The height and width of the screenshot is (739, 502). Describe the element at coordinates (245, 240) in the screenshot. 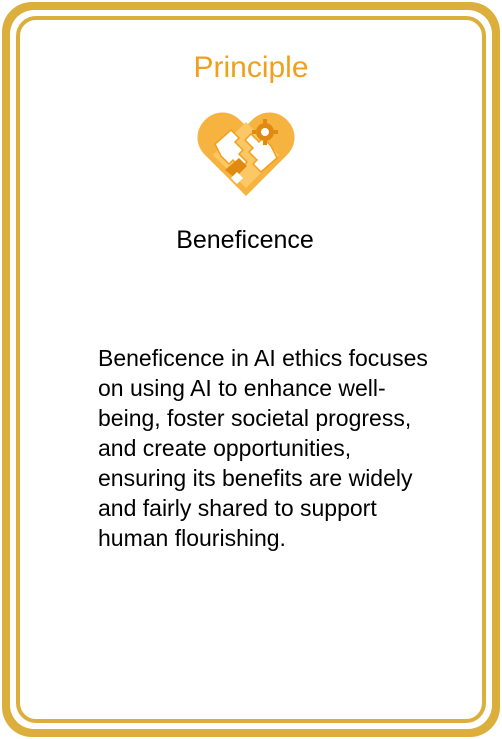

I see `card-title: Beneficence` at that location.